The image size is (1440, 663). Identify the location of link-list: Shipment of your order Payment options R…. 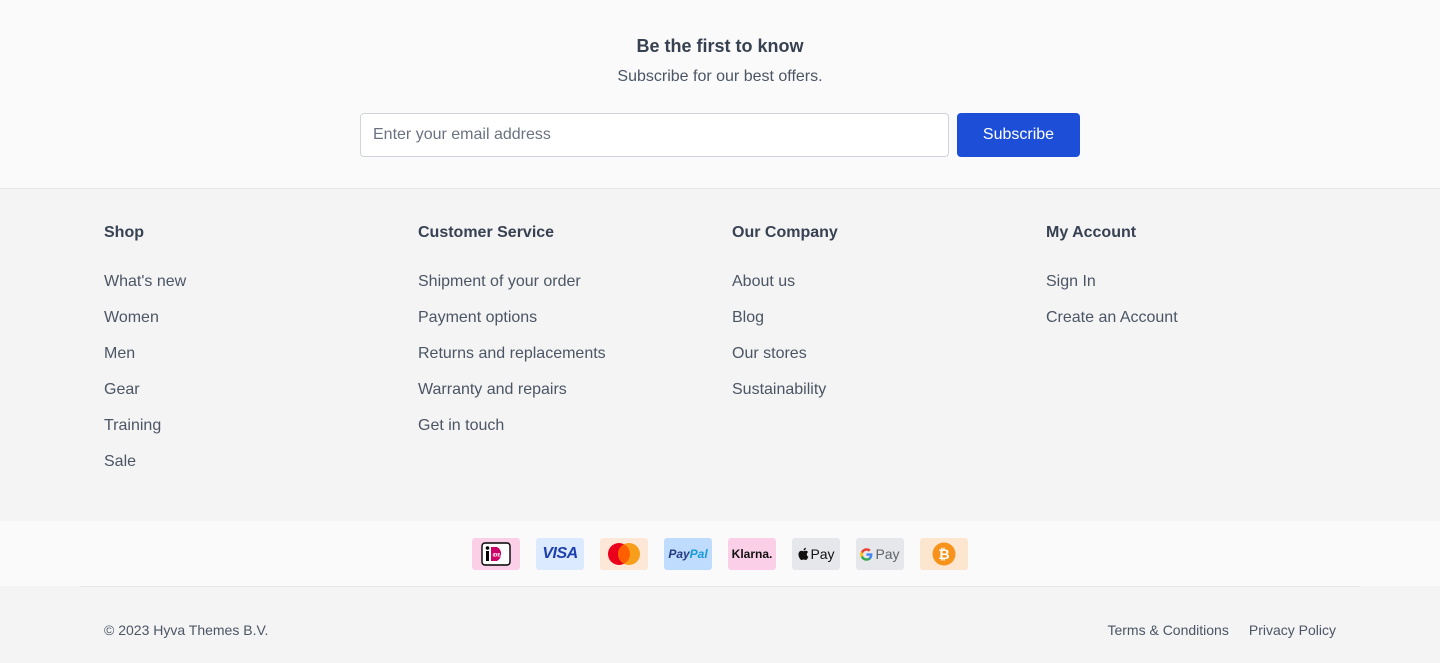
(512, 362).